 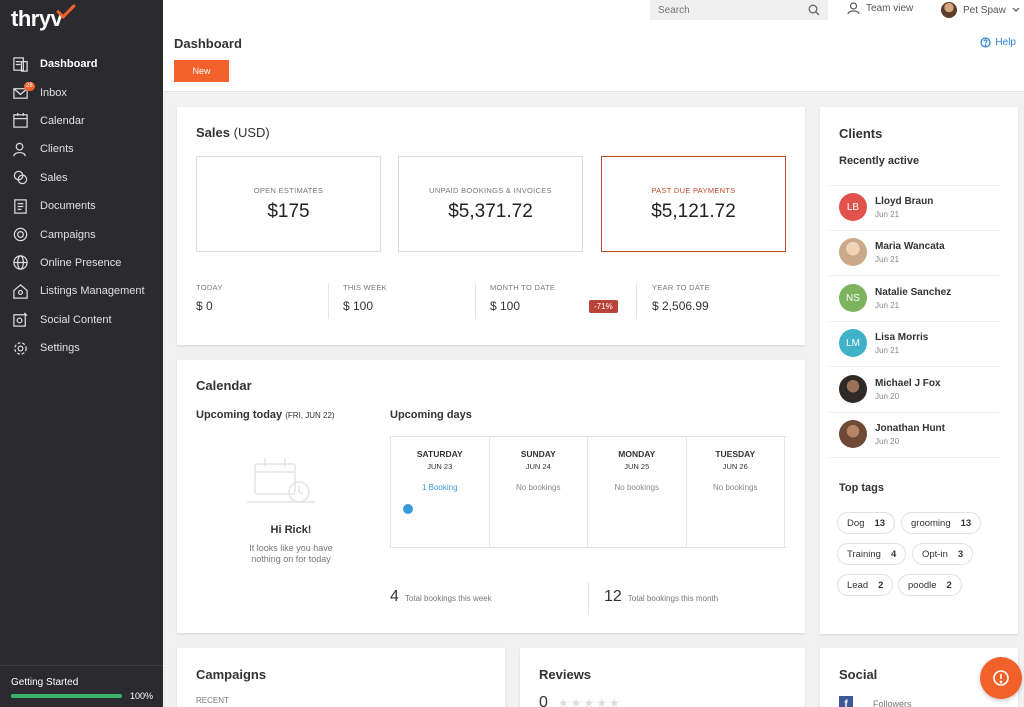 I want to click on star-rating-icon: ★★★★★, so click(x=590, y=701).